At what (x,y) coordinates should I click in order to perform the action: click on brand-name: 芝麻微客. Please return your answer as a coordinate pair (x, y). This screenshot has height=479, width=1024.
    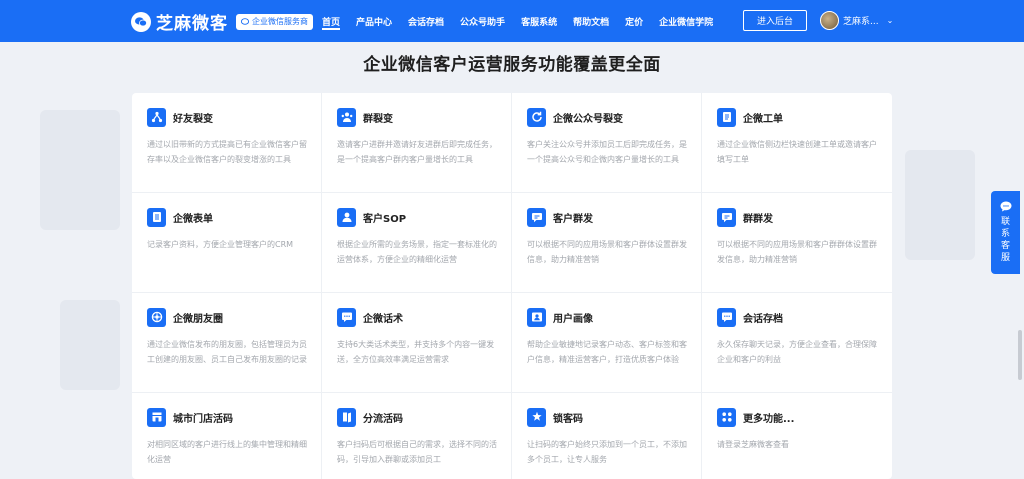
    Looking at the image, I should click on (192, 24).